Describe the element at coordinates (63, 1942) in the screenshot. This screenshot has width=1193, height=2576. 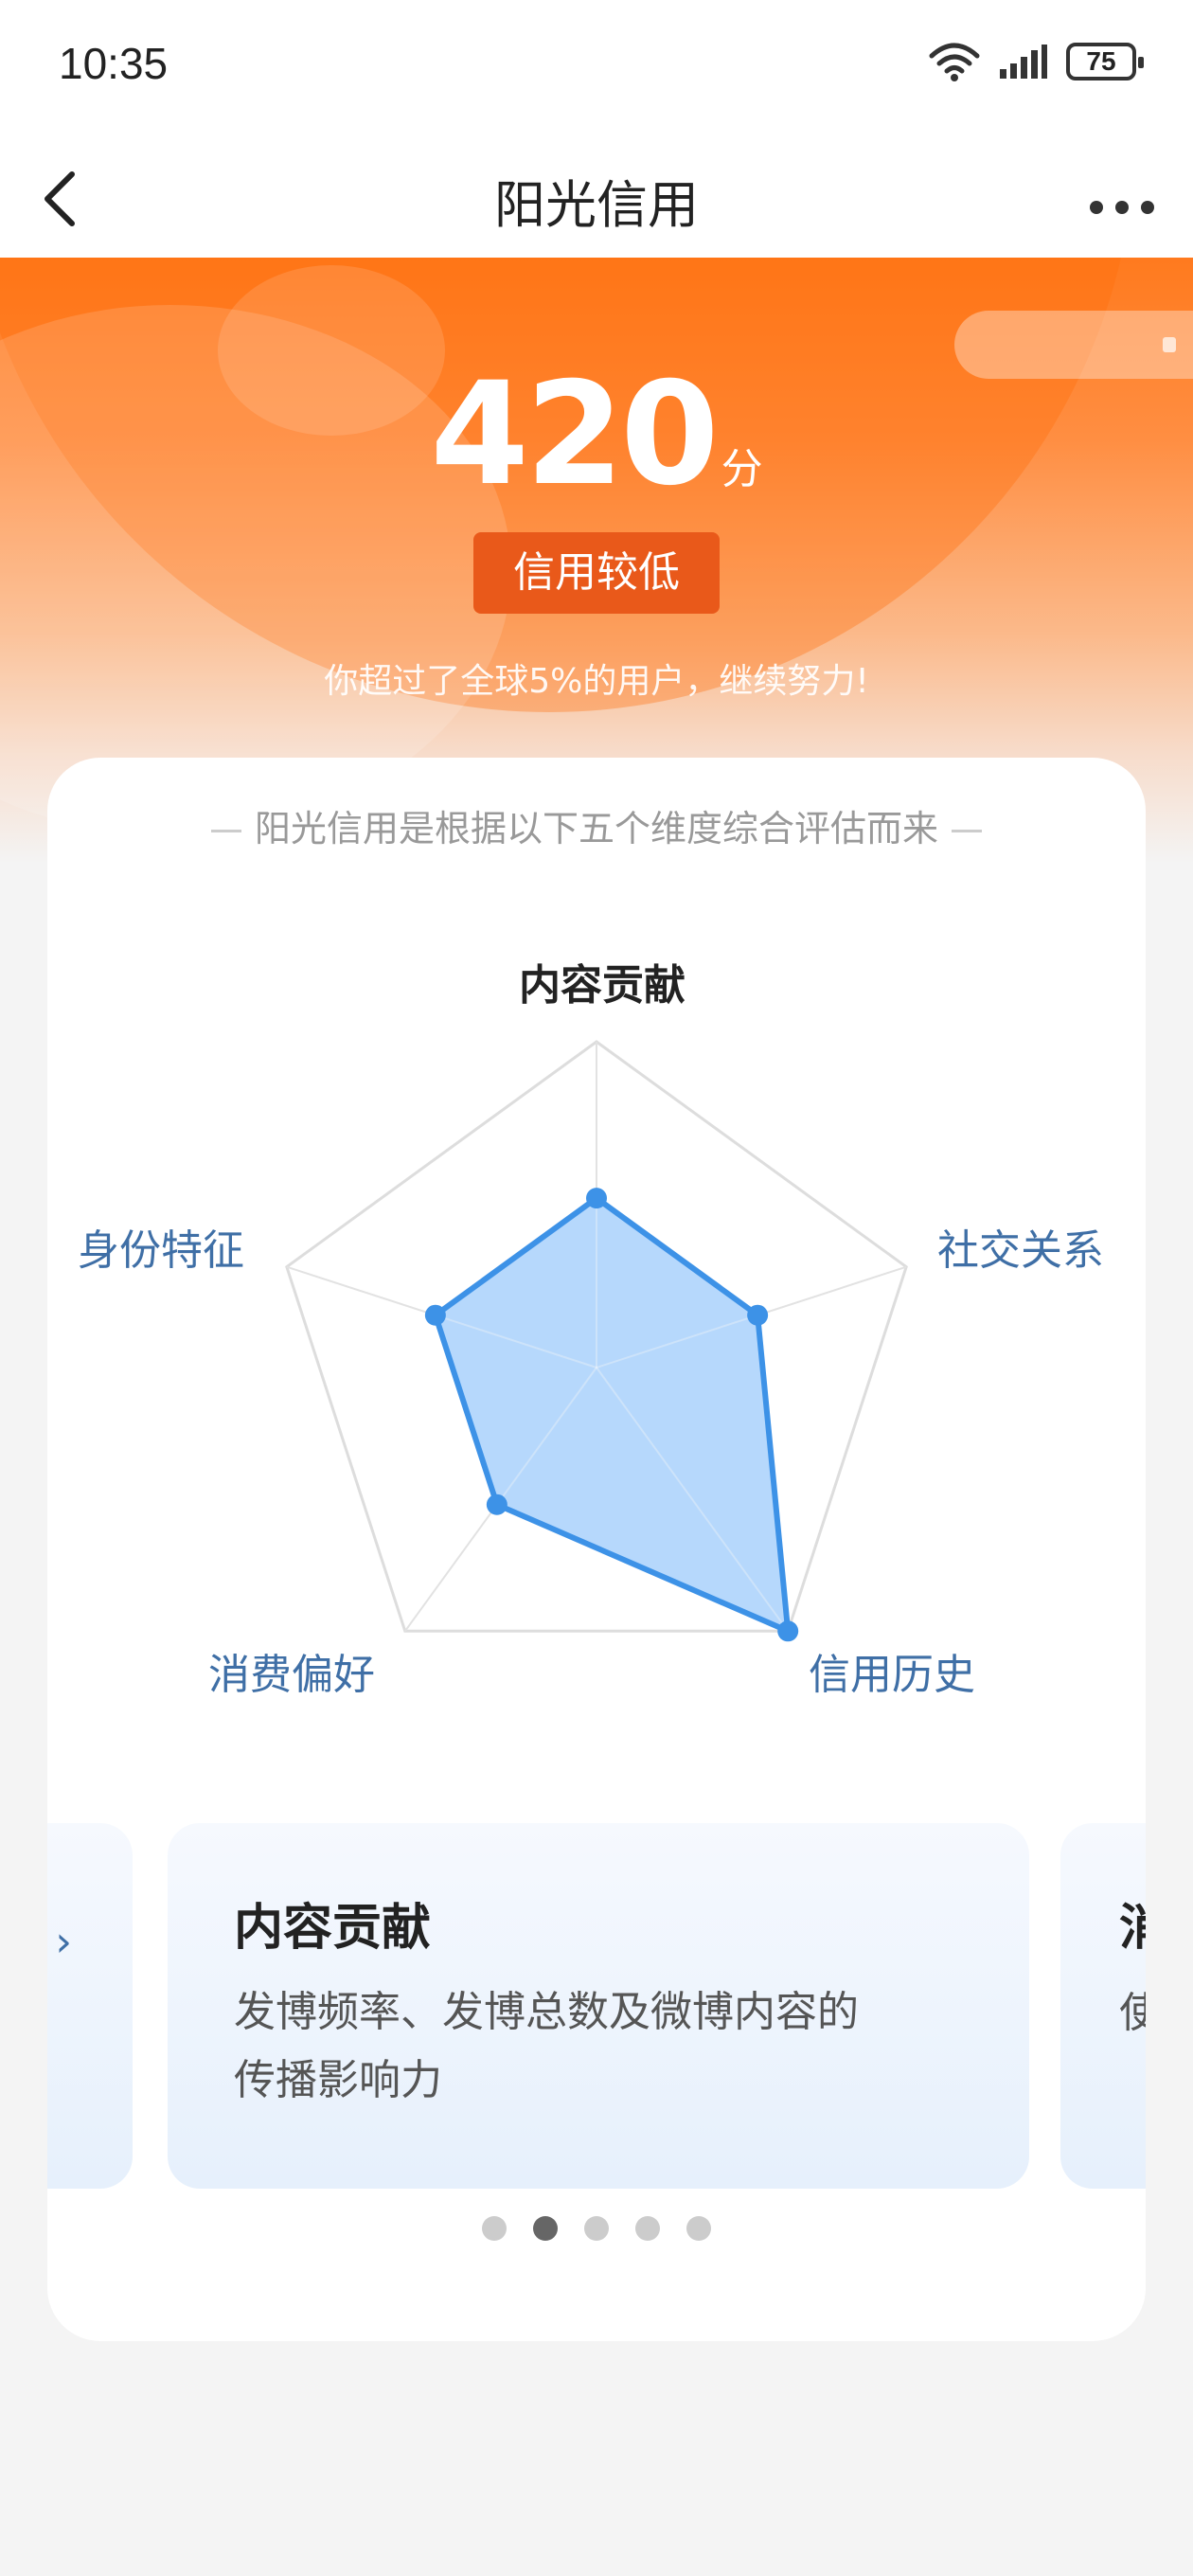
I see `chevron-right-icon: ›` at that location.